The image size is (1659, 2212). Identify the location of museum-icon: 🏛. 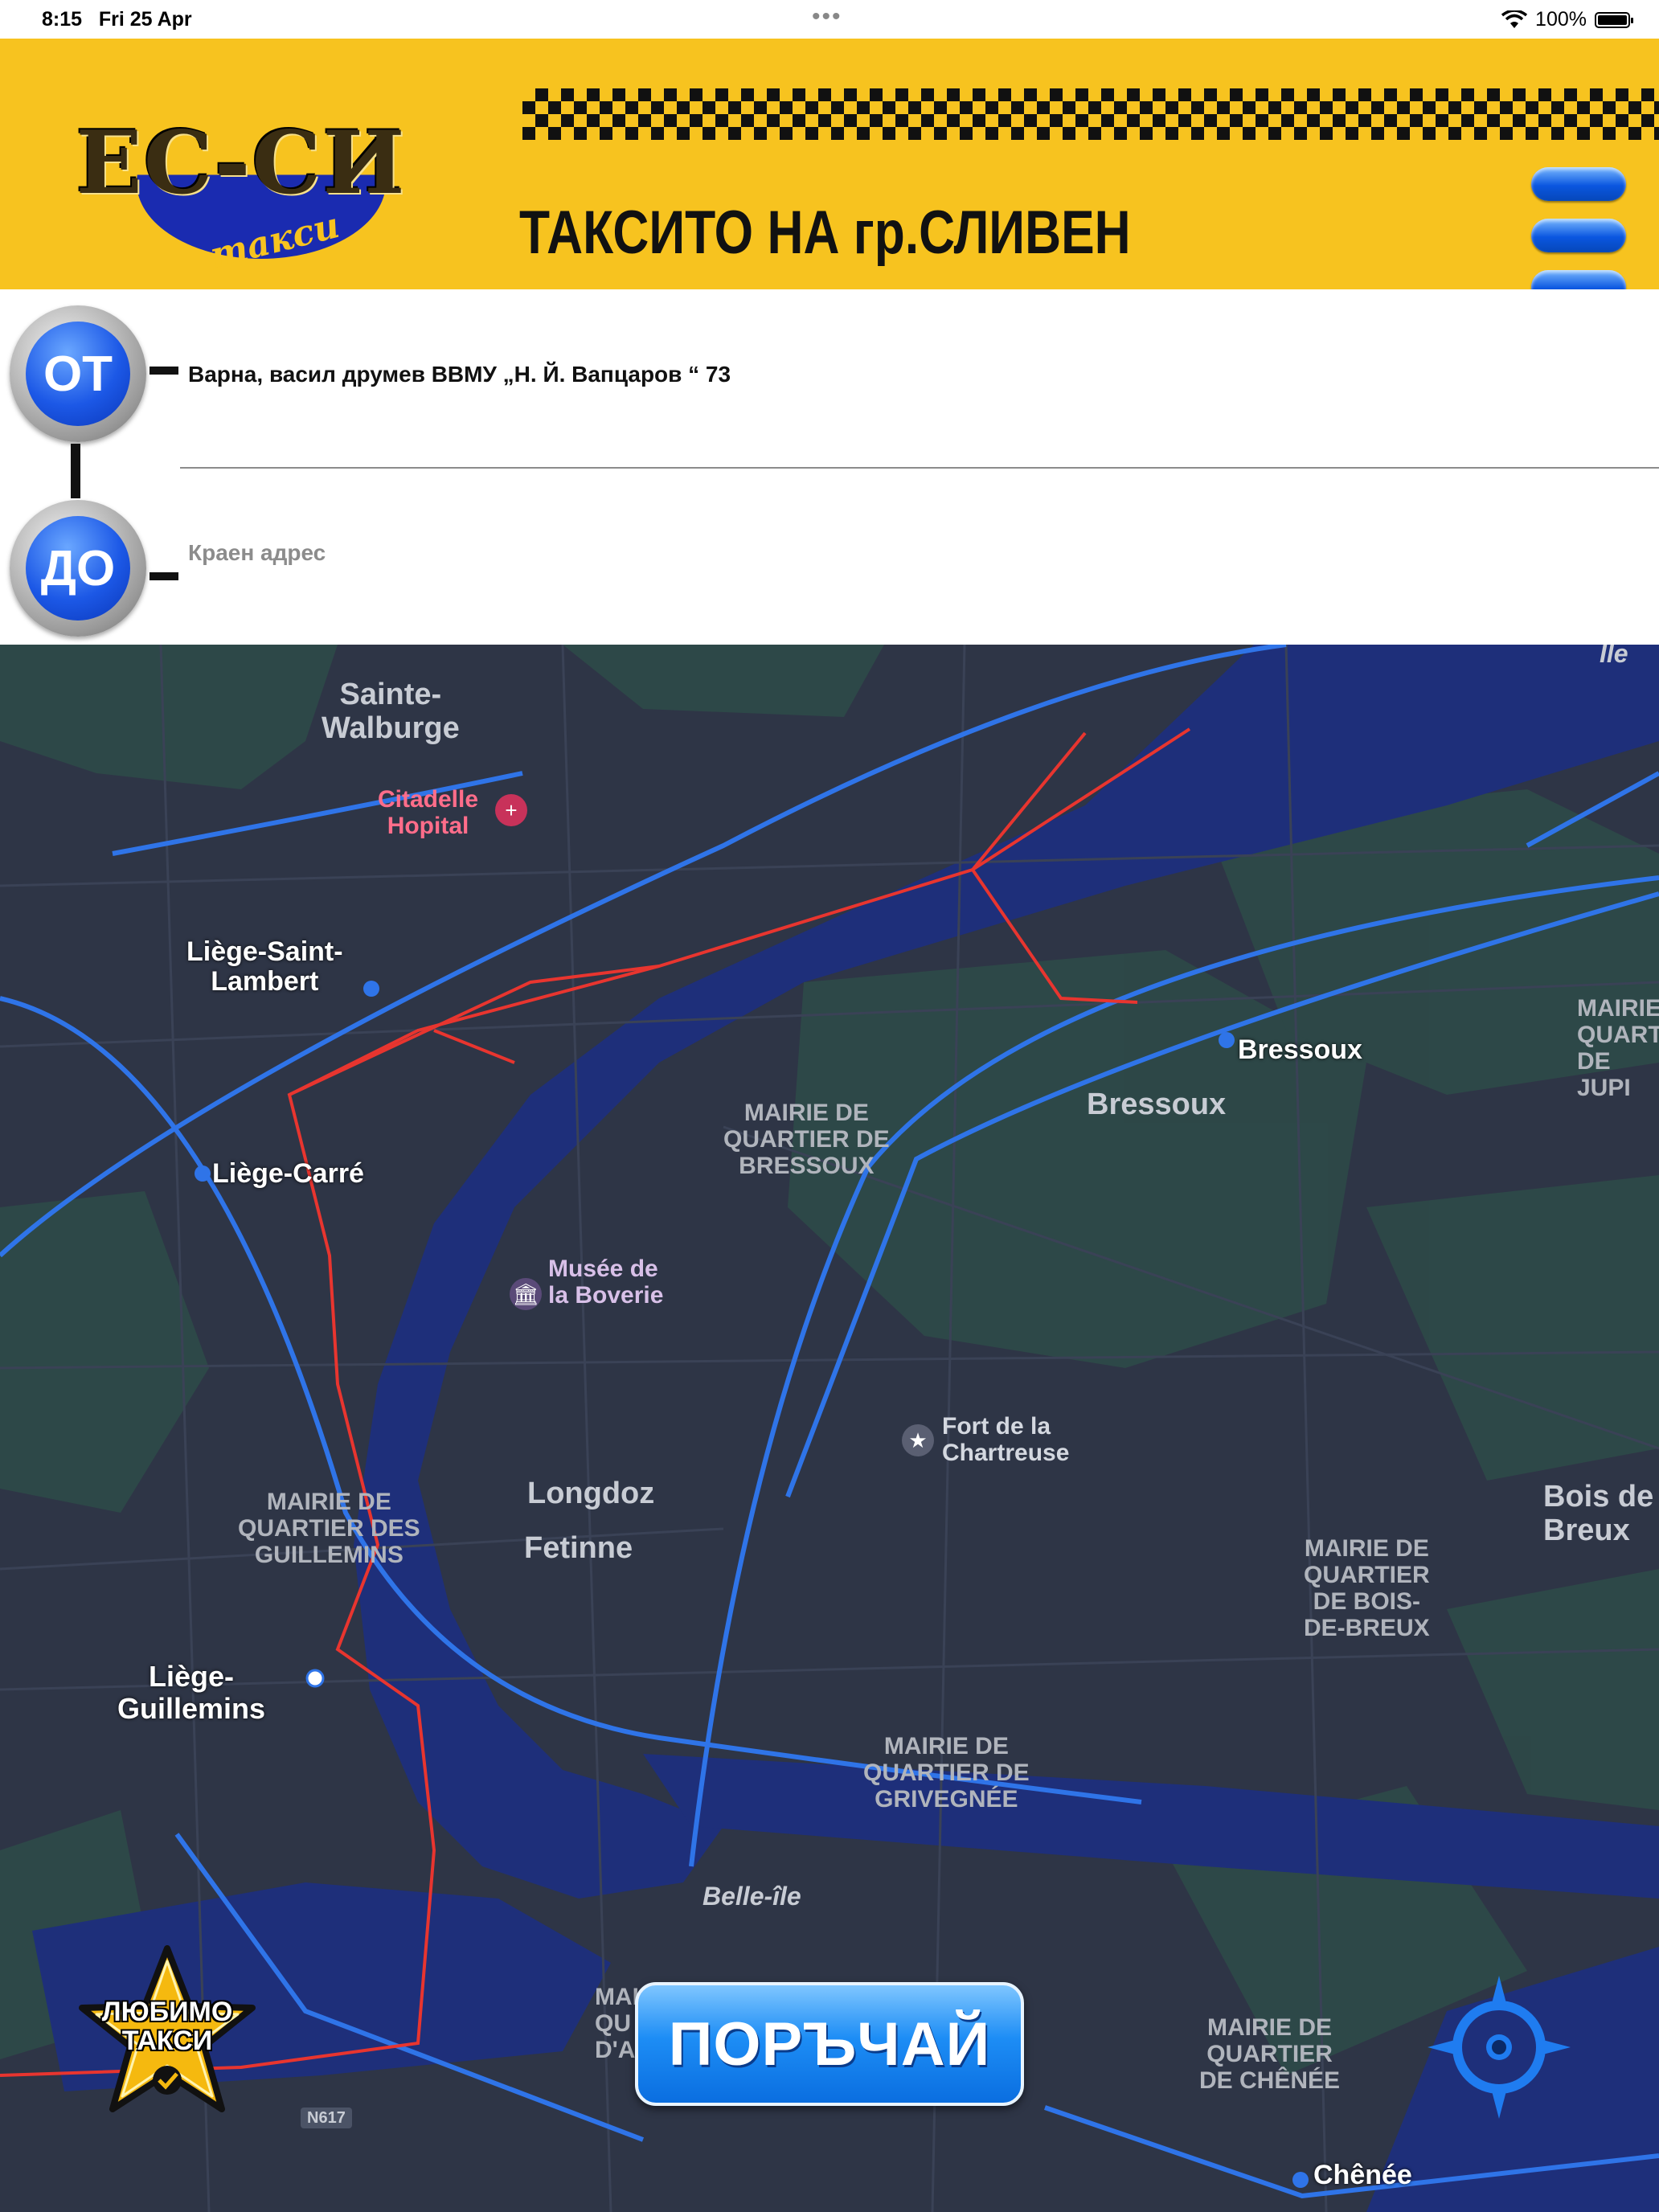
(526, 1294).